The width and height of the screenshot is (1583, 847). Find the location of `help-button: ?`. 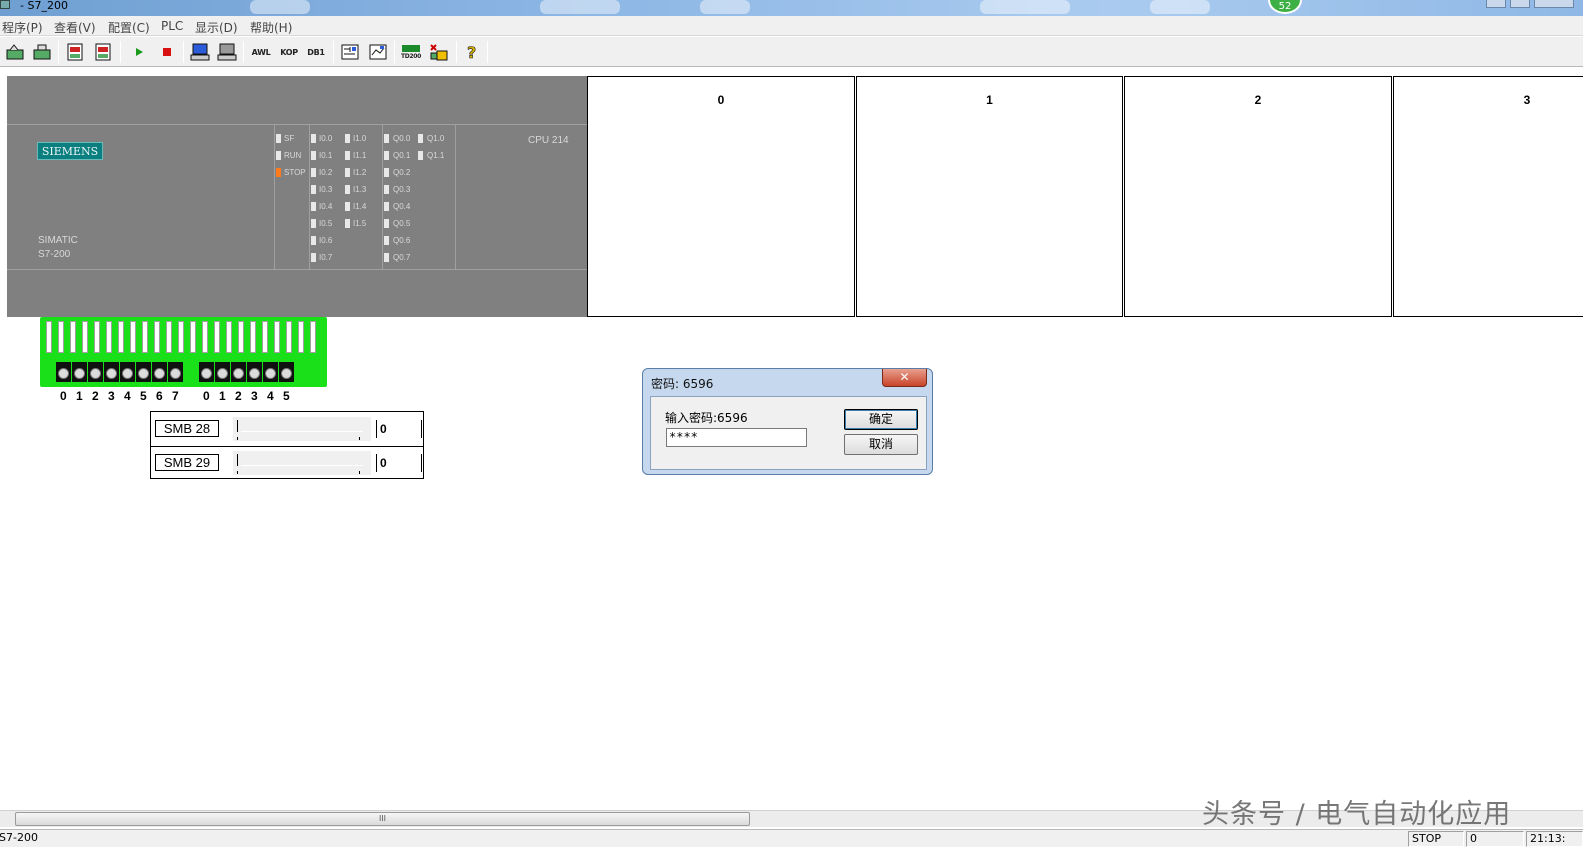

help-button: ? is located at coordinates (472, 52).